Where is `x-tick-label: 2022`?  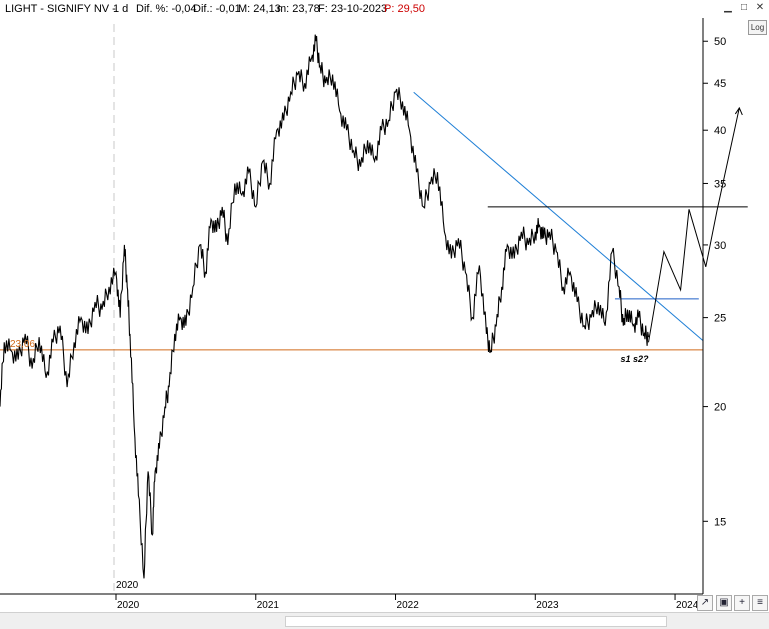
x-tick-label: 2022 is located at coordinates (408, 605).